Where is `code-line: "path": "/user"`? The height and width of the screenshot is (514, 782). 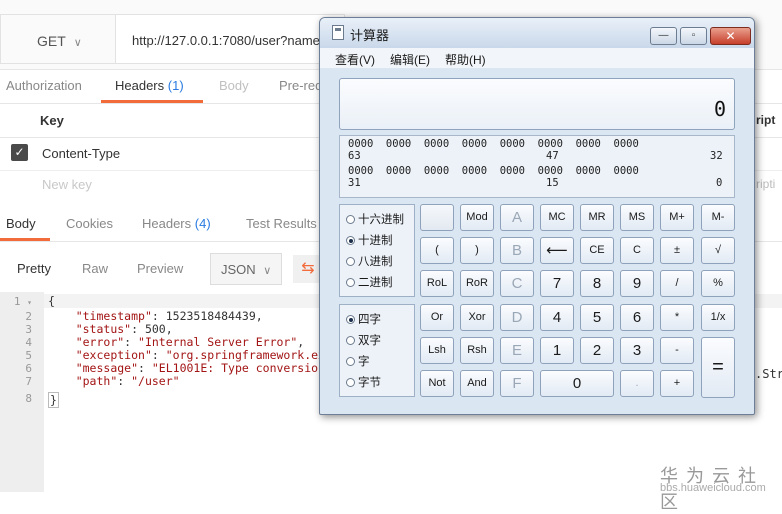 code-line: "path": "/user" is located at coordinates (127, 381).